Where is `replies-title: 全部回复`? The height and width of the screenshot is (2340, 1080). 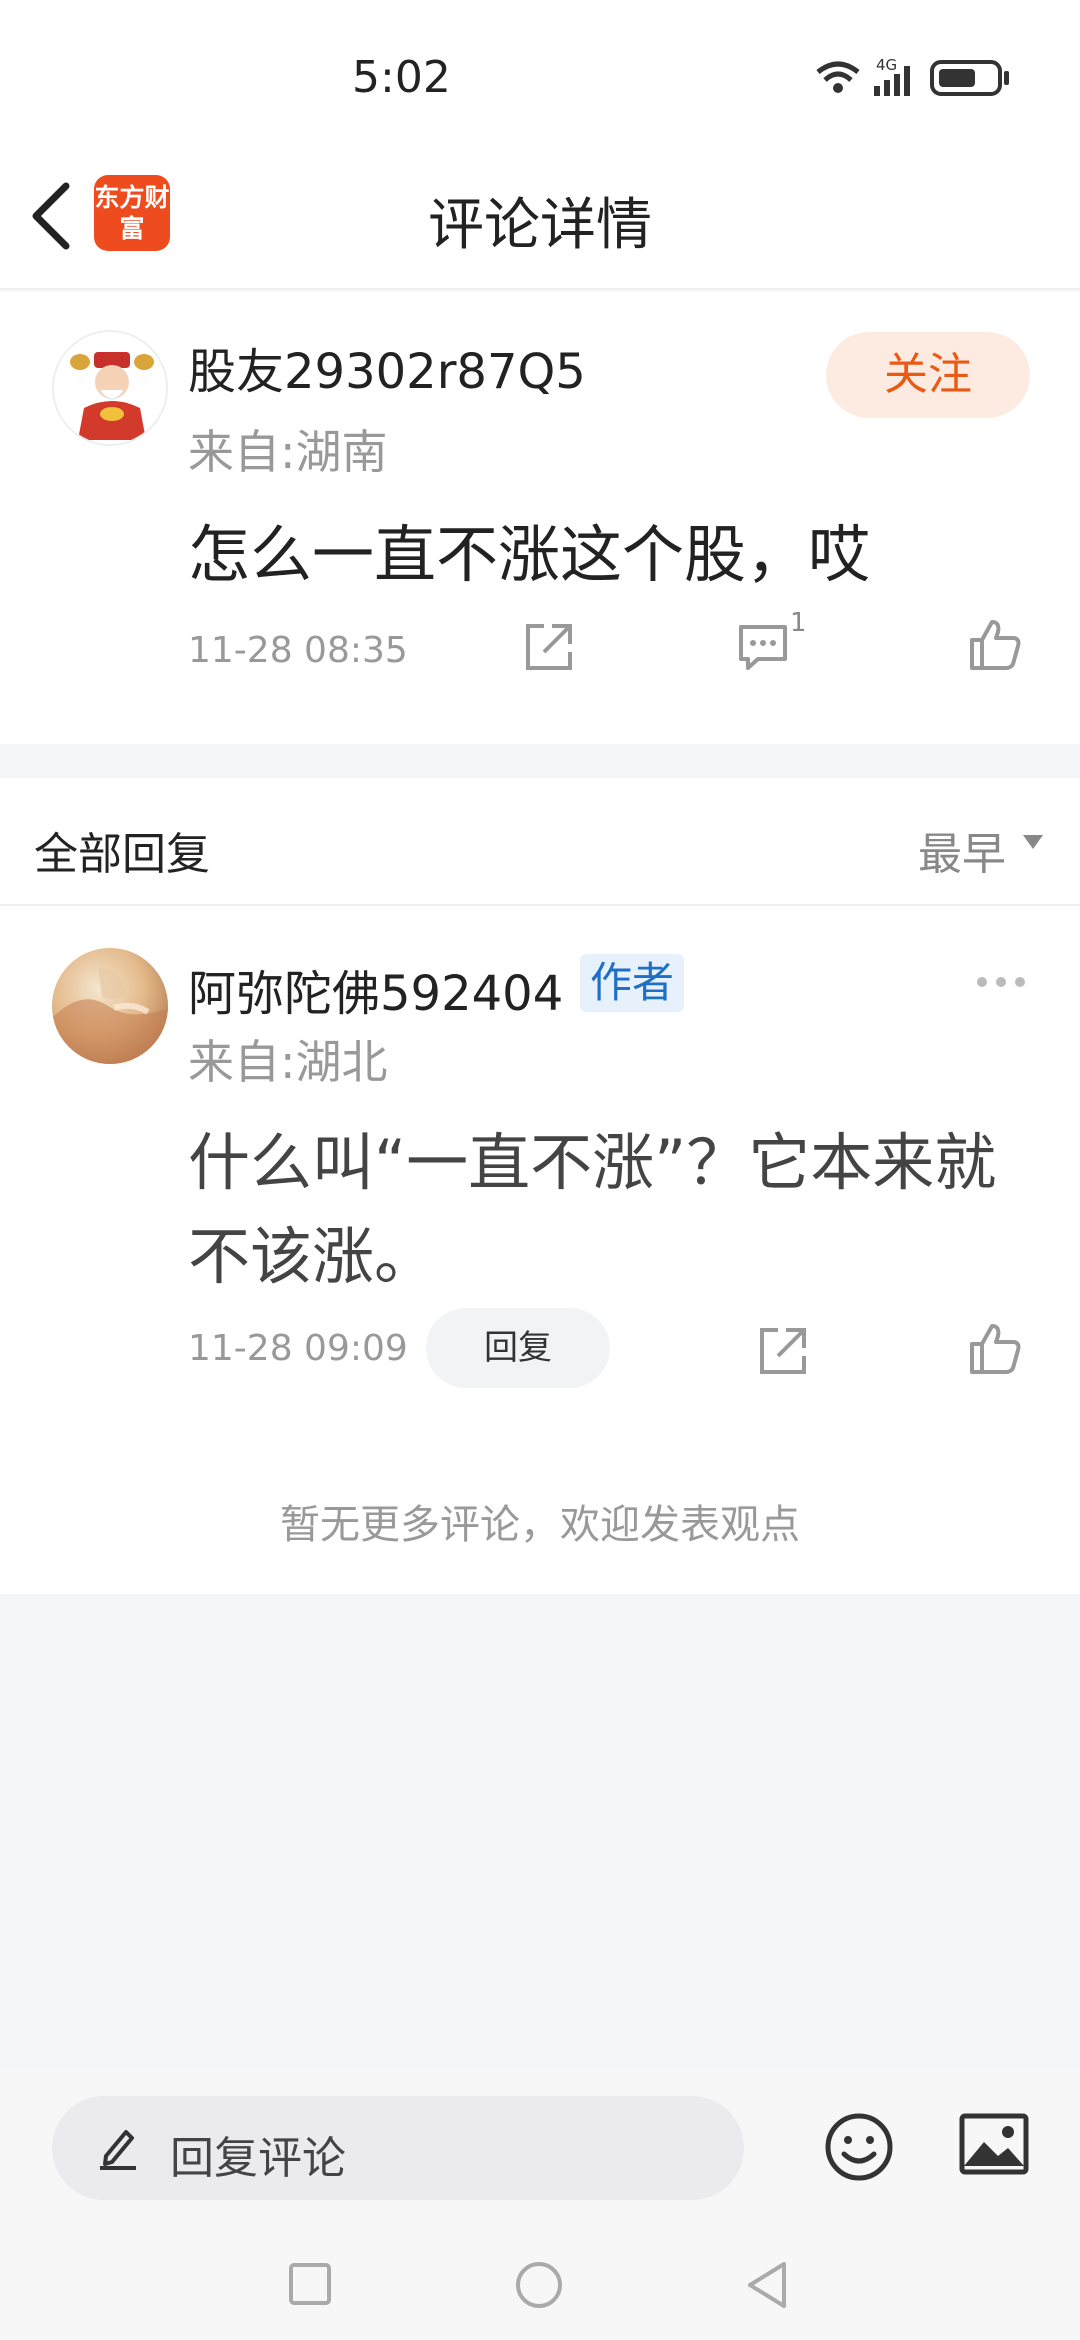
replies-title: 全部回复 is located at coordinates (122, 854).